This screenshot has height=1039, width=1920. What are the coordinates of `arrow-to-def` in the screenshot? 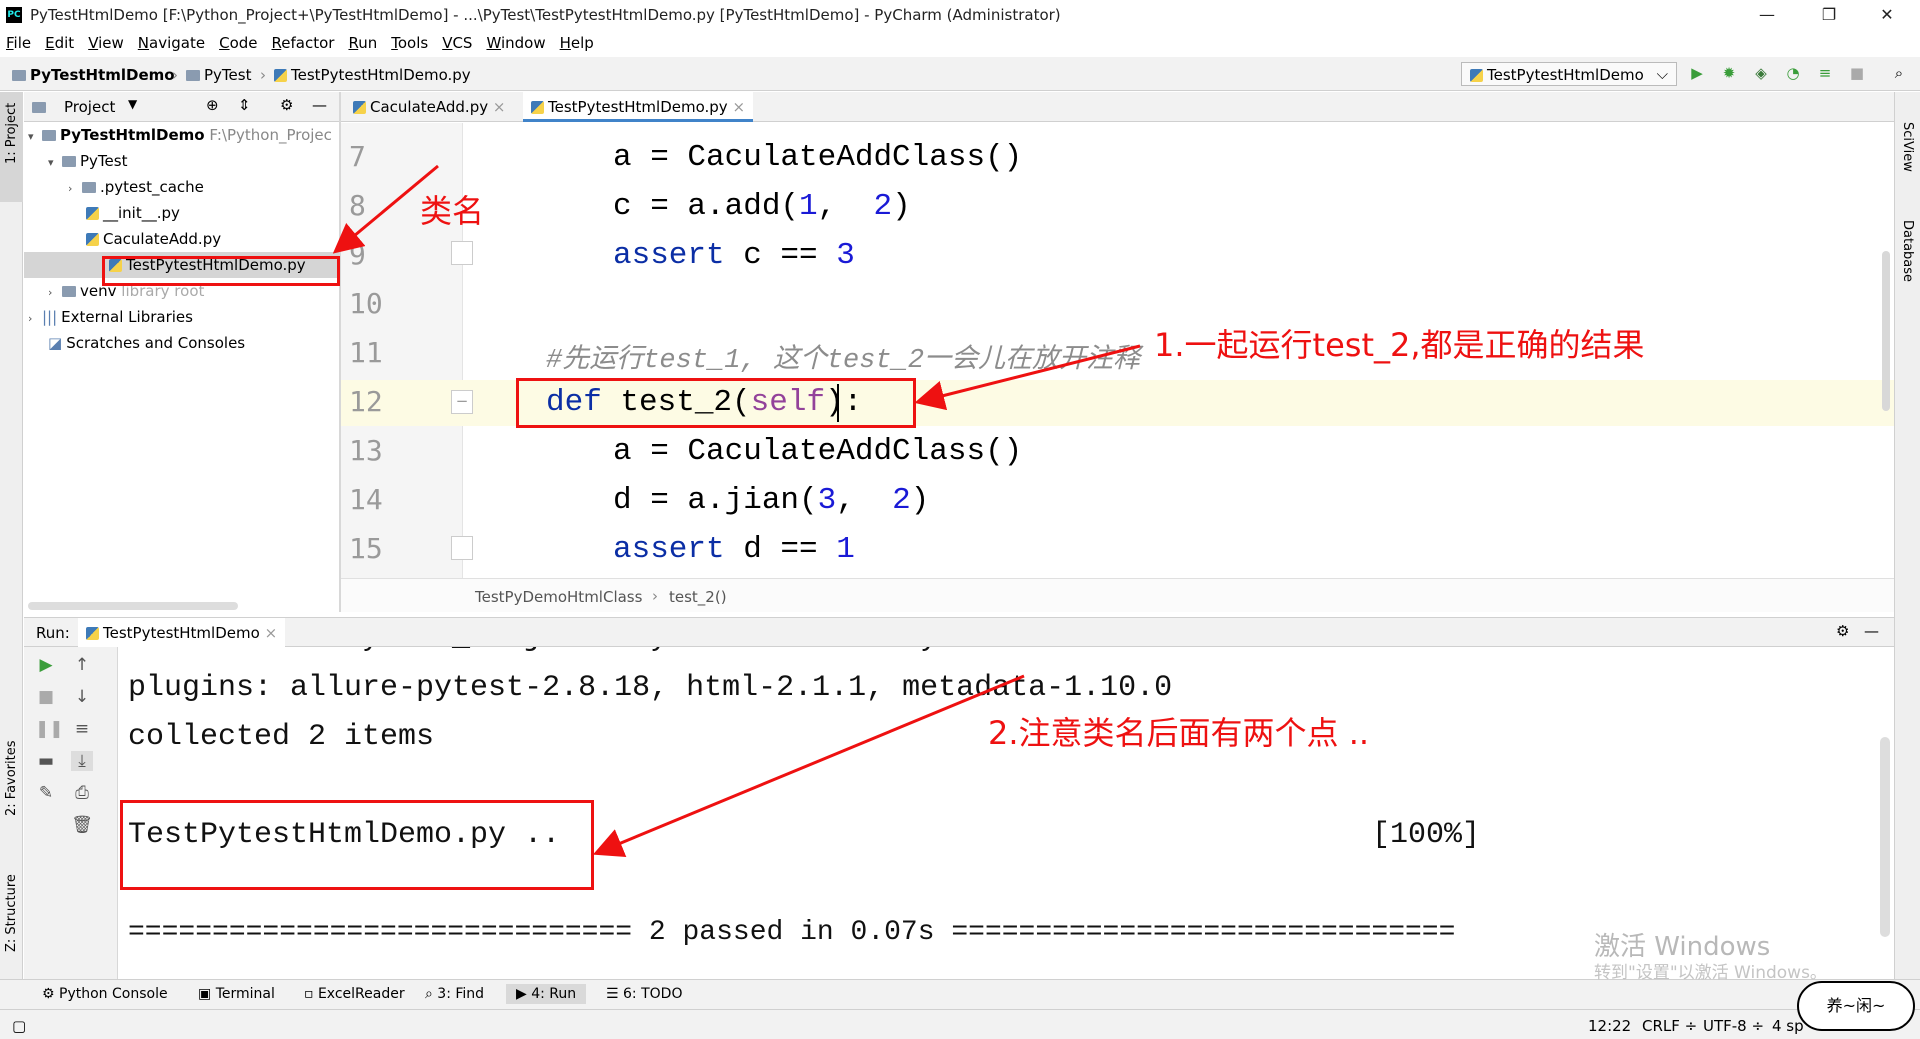 It's located at (1027, 377).